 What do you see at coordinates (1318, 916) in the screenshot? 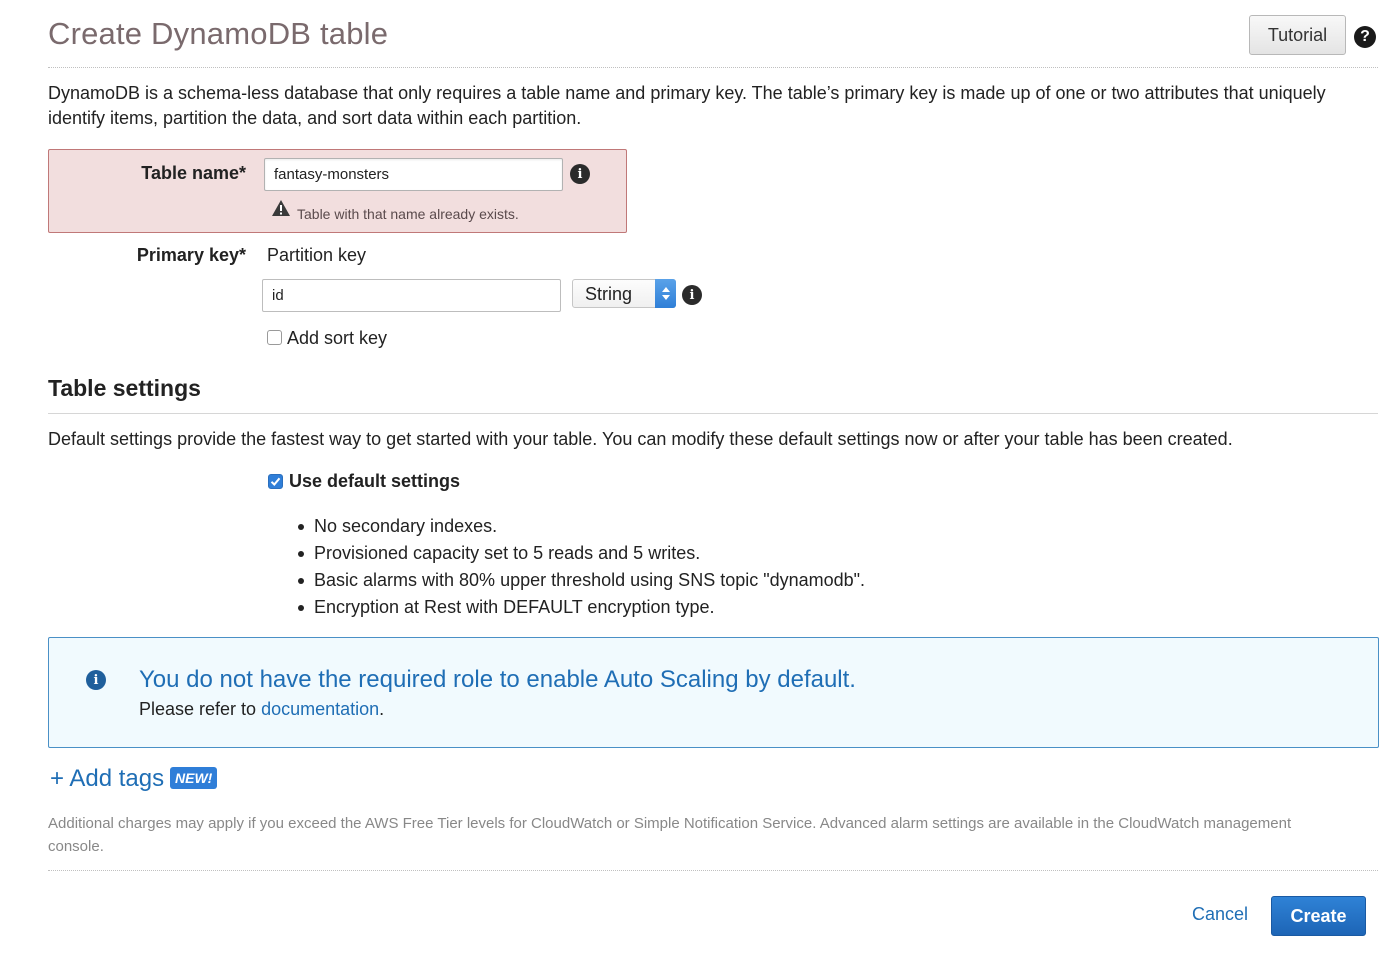
I see `create-button: Create` at bounding box center [1318, 916].